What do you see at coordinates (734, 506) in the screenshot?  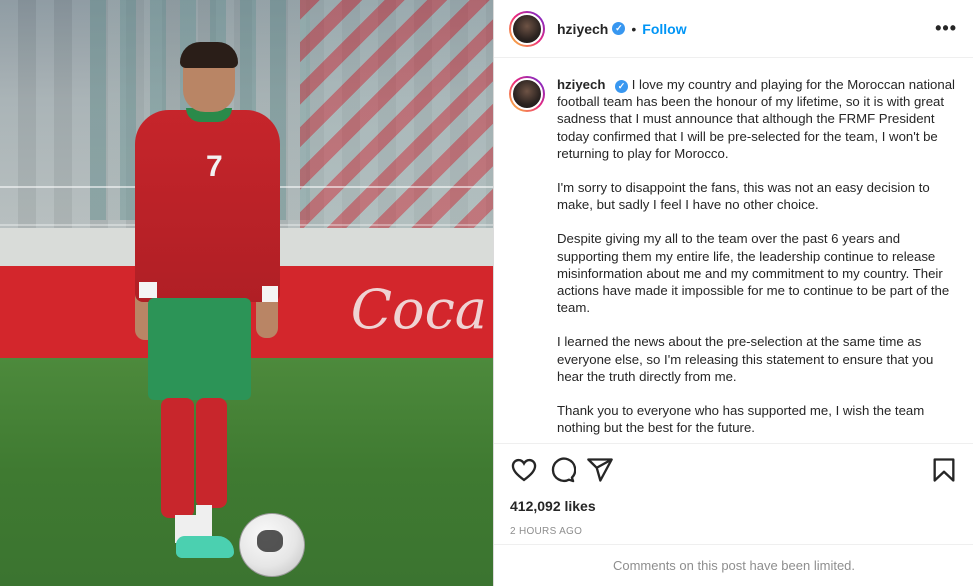 I see `likes-count: 412,092 likes` at bounding box center [734, 506].